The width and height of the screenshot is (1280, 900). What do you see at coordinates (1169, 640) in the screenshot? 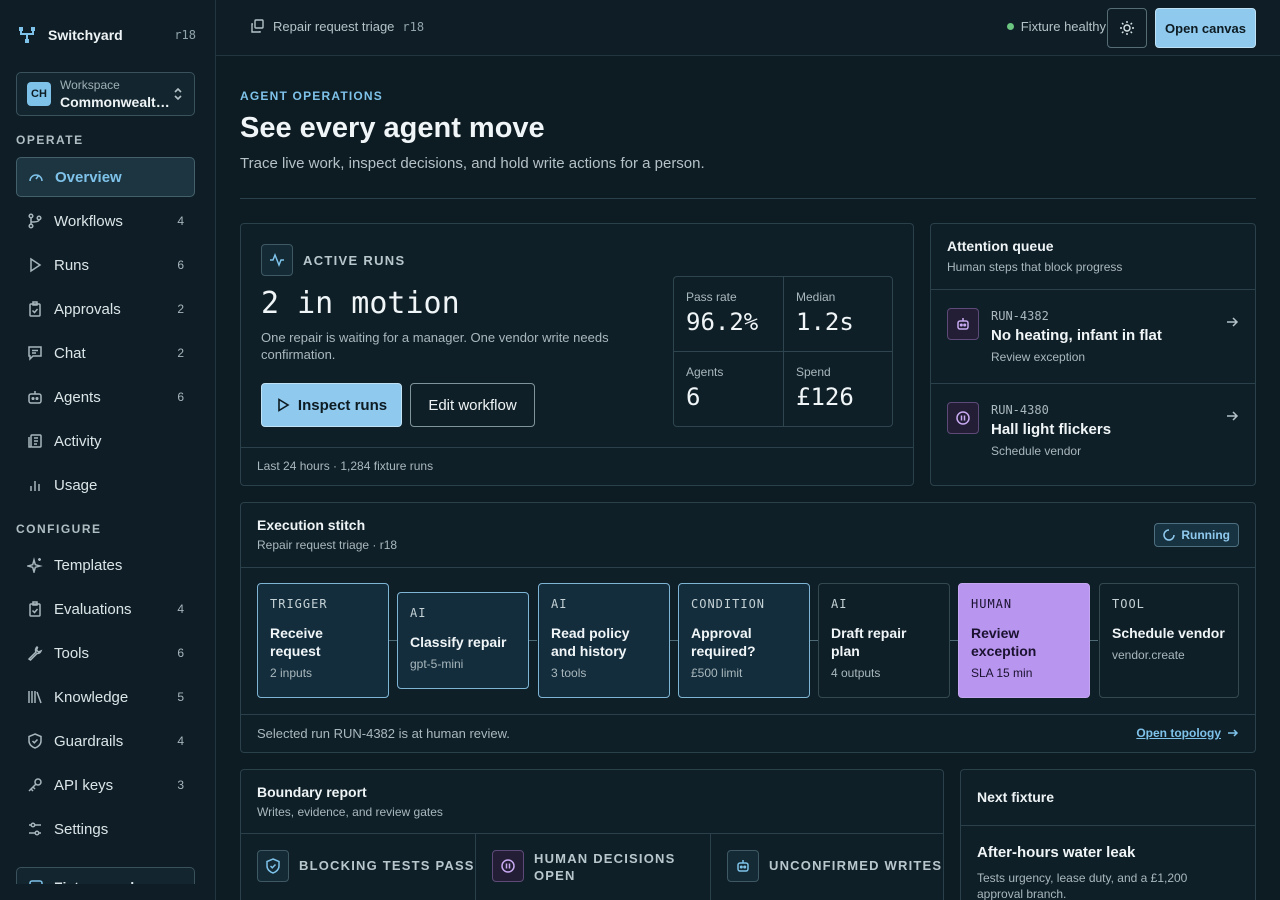
I see `step-schedule-vendor: TOOL Schedule vendor vendor.create` at bounding box center [1169, 640].